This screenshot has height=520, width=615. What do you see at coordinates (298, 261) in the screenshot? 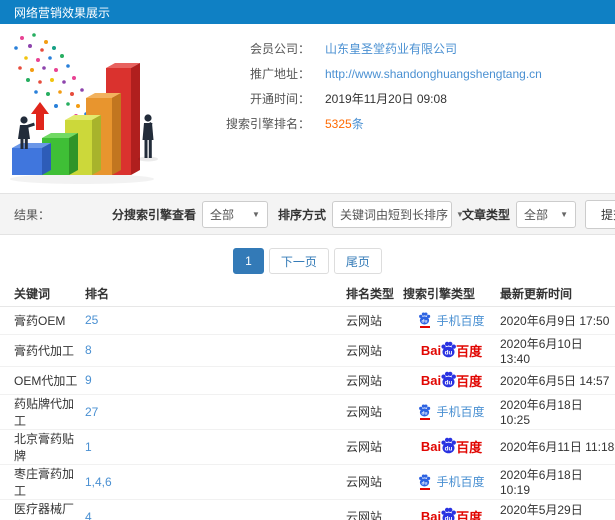
I see `next-page-button: 下一页` at bounding box center [298, 261].